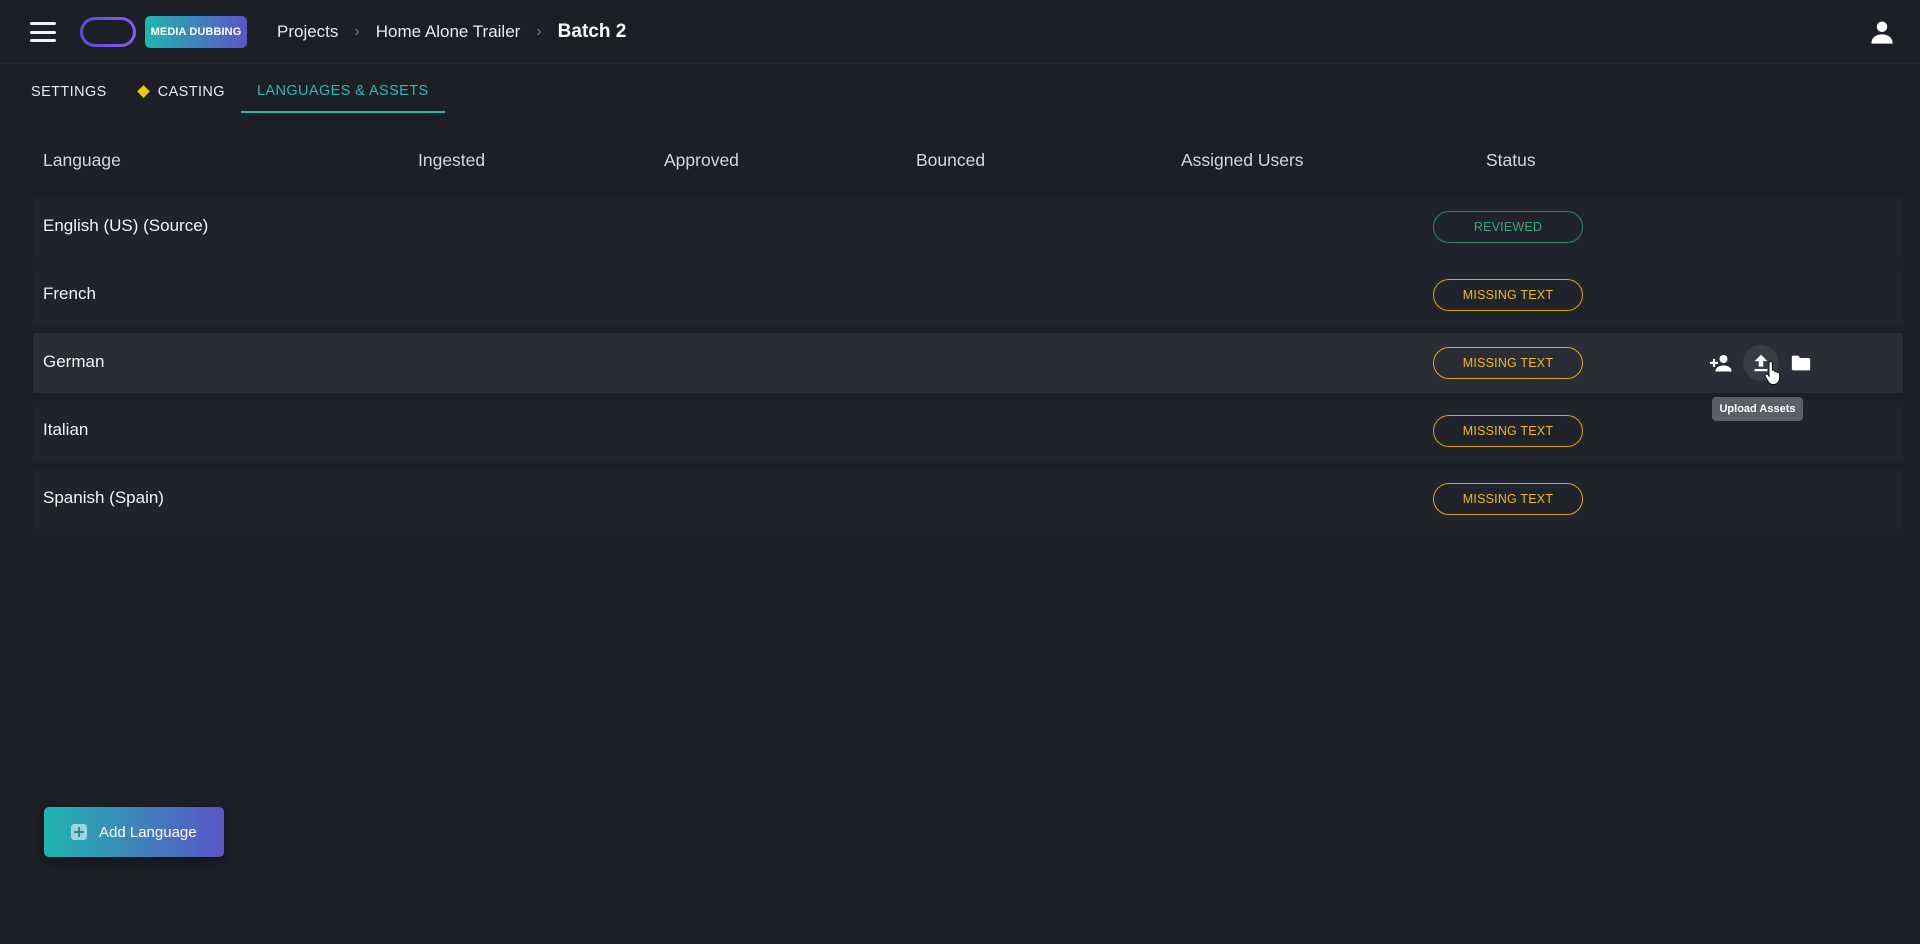 This screenshot has height=944, width=1920. Describe the element at coordinates (451, 160) in the screenshot. I see `column-header-ingested: Ingested` at that location.